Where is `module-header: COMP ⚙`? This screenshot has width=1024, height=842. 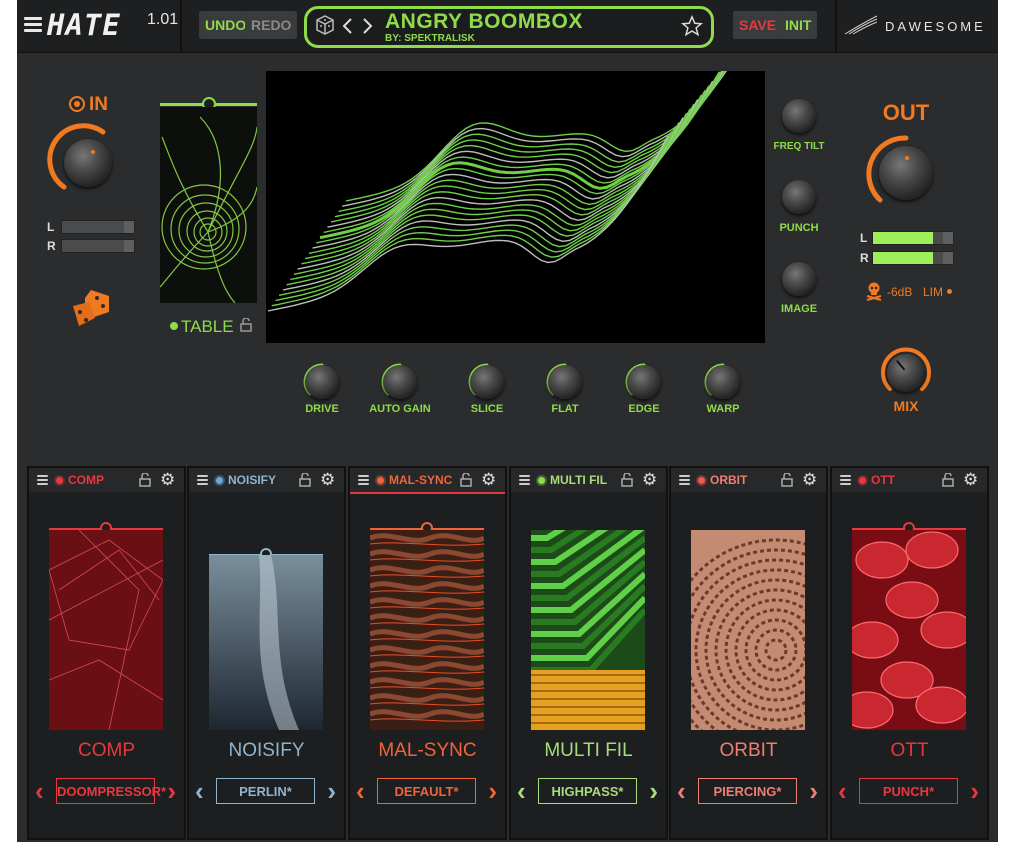 module-header: COMP ⚙ is located at coordinates (106, 480).